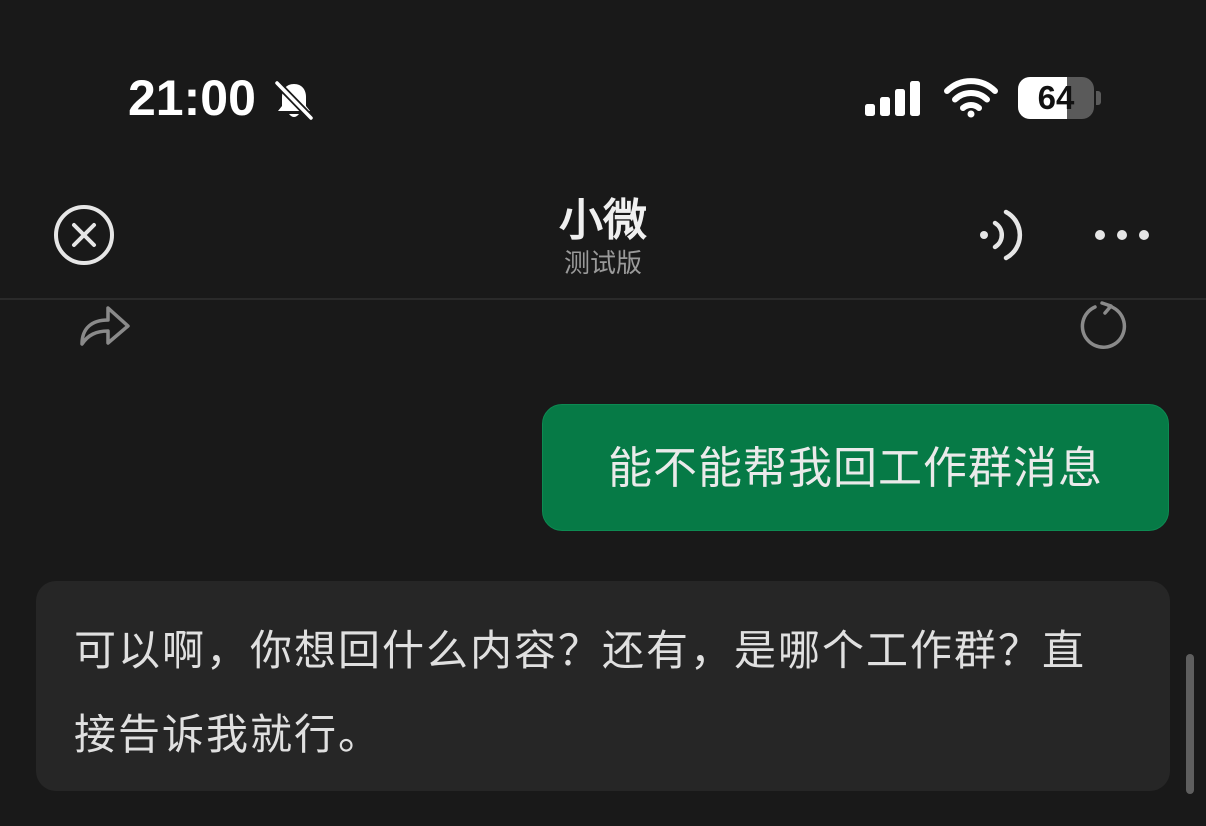  What do you see at coordinates (1122, 235) in the screenshot?
I see `more-horizontal-icon` at bounding box center [1122, 235].